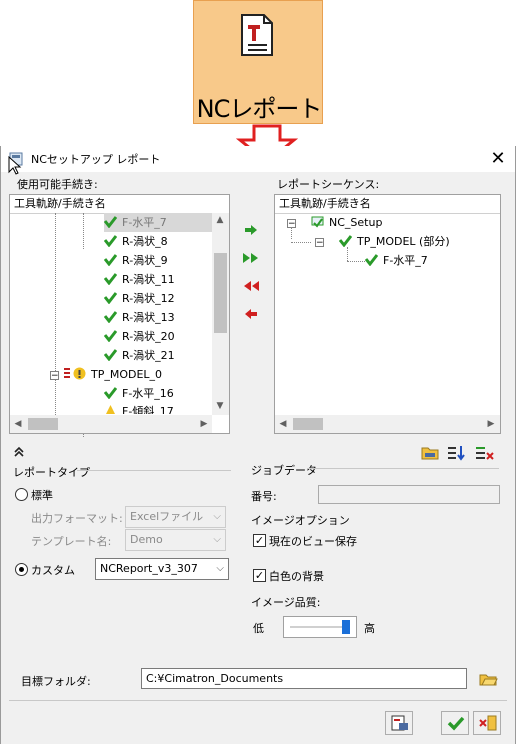 The height and width of the screenshot is (744, 516). Describe the element at coordinates (56, 681) in the screenshot. I see `target-folder-label: 目標フォルダ:` at that location.